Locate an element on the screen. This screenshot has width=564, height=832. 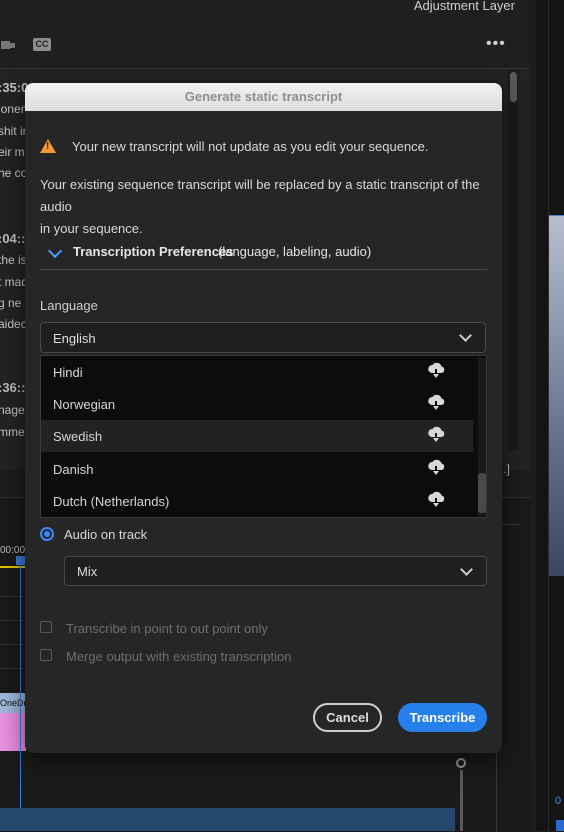
merge-checkbox-label: Merge output with existing transcription is located at coordinates (179, 656).